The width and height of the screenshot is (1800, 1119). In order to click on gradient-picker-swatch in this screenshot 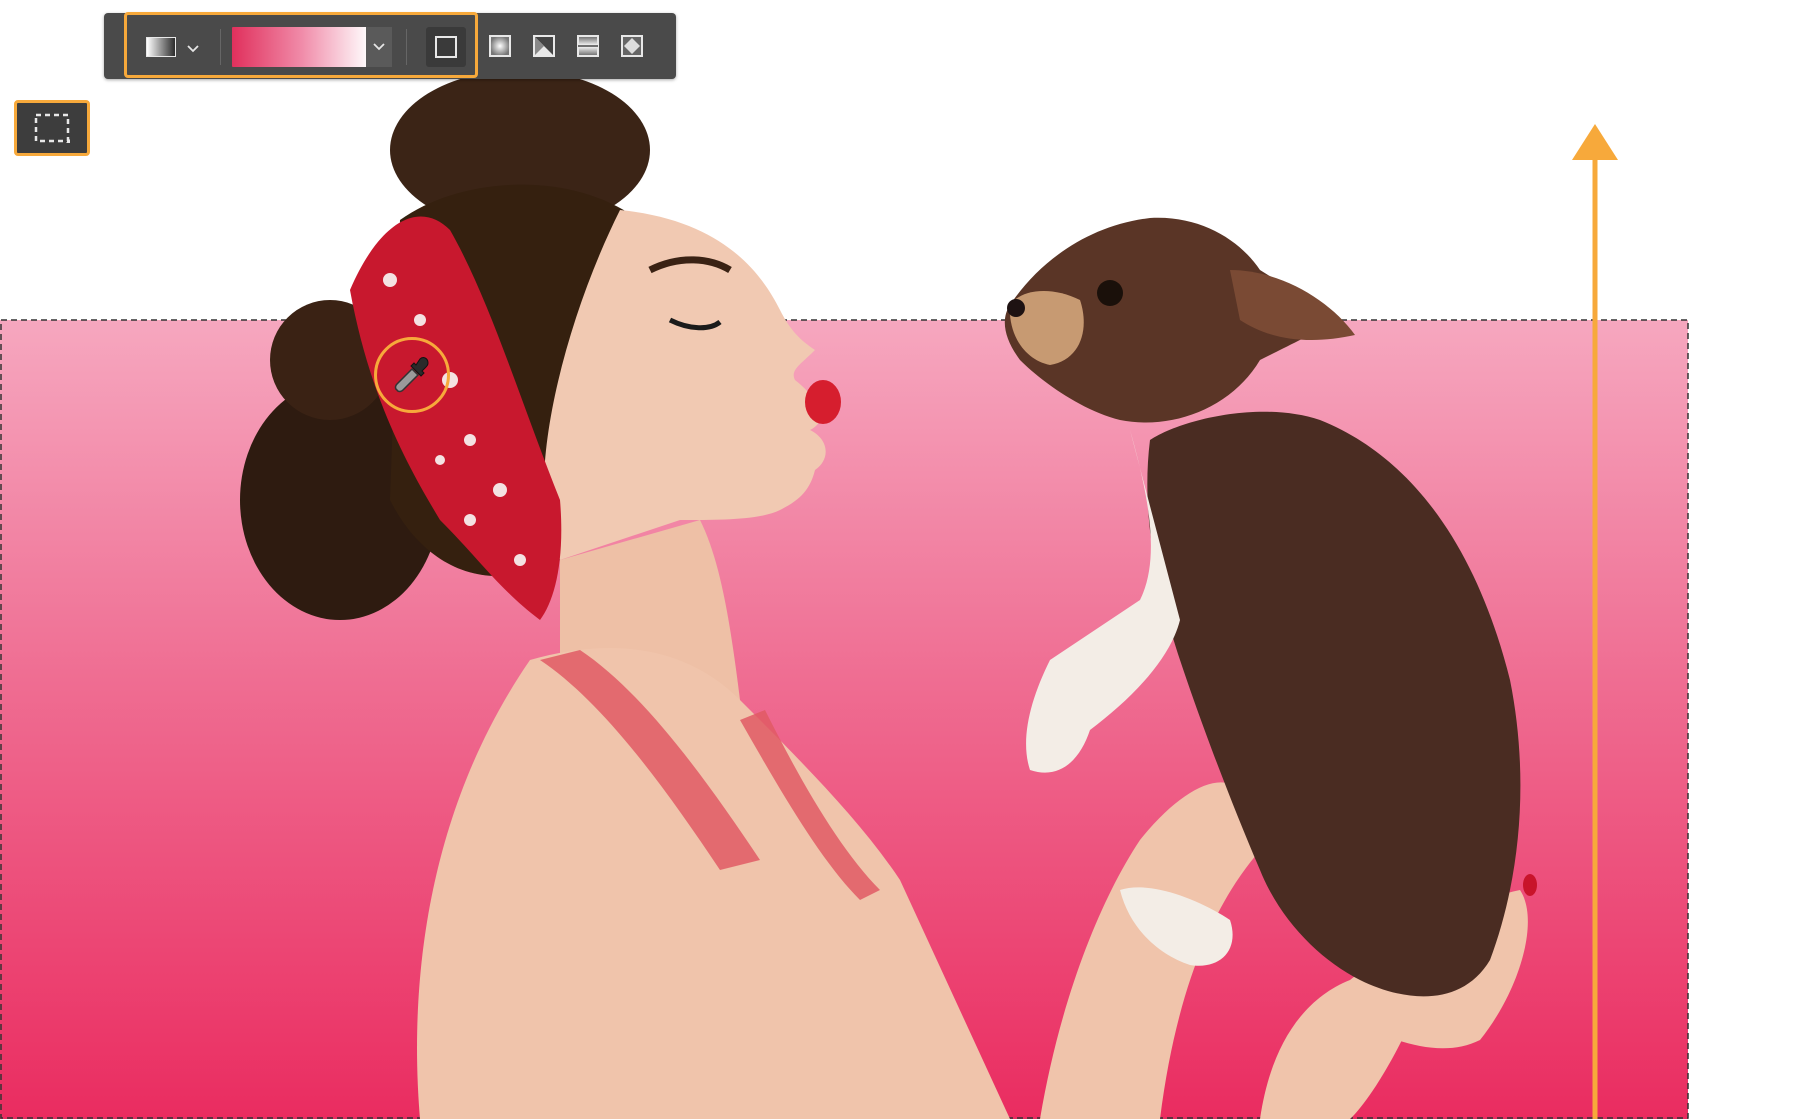, I will do `click(301, 47)`.